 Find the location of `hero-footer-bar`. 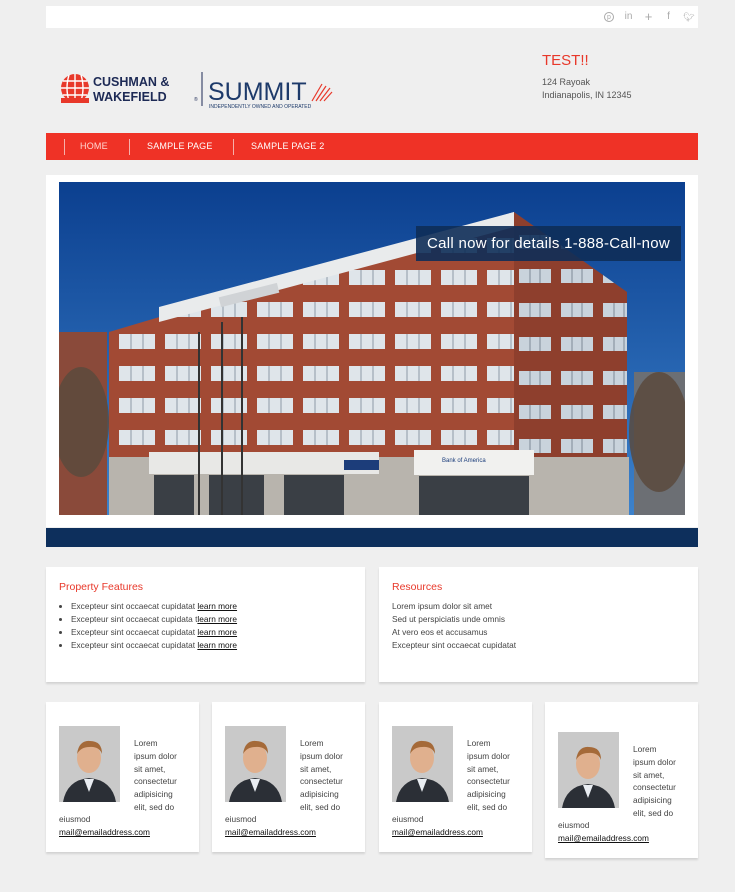

hero-footer-bar is located at coordinates (372, 537).